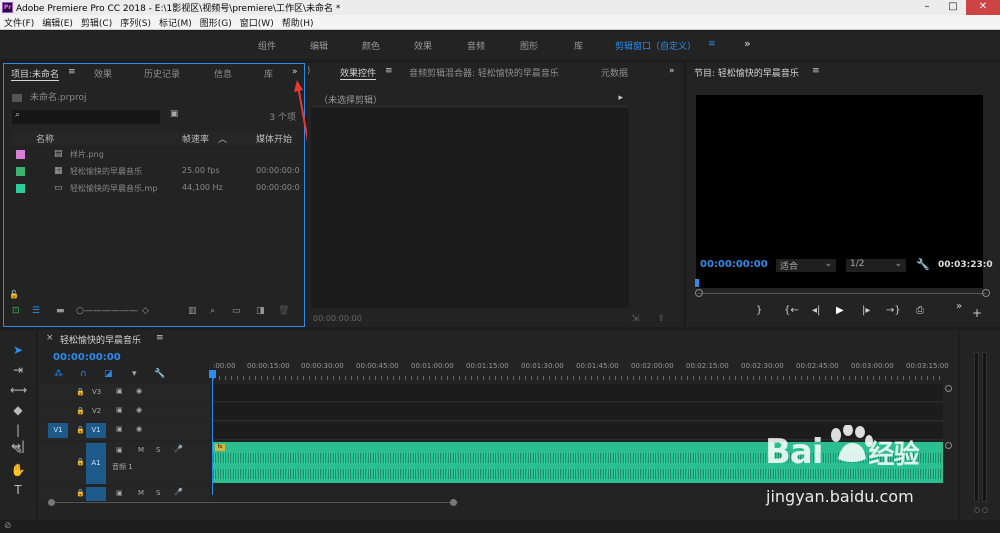 This screenshot has width=1000, height=533. Describe the element at coordinates (96, 411) in the screenshot. I see `track-name-v2: V2` at that location.